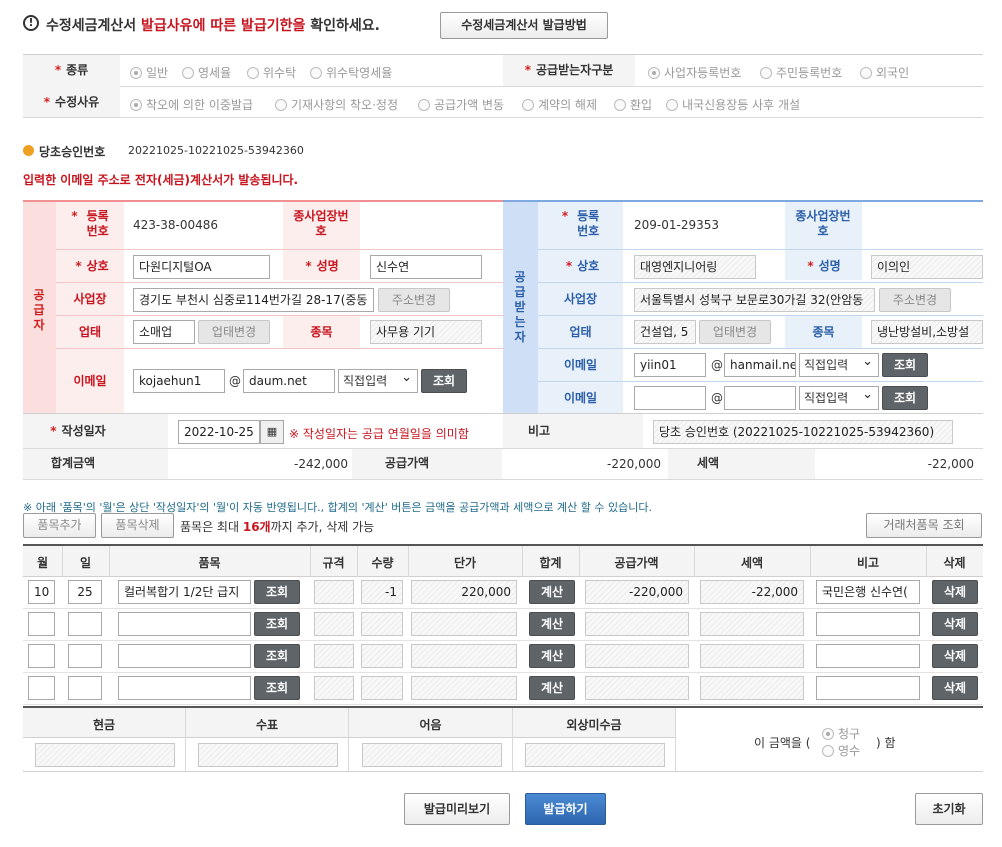 Image resolution: width=1002 pixels, height=847 pixels. What do you see at coordinates (524, 25) in the screenshot?
I see `amend-guide-button: 수정세금계산서 발급방법` at bounding box center [524, 25].